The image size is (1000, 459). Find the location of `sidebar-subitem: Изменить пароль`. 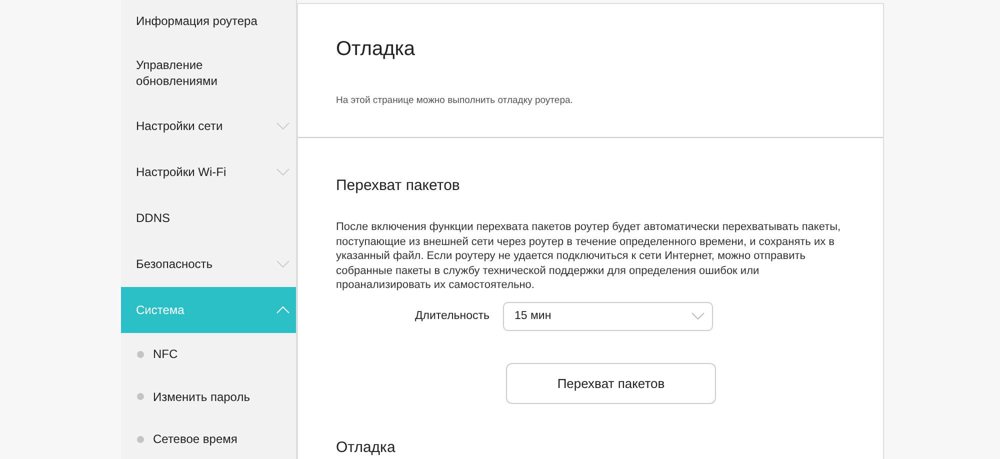

sidebar-subitem: Изменить пароль is located at coordinates (208, 397).